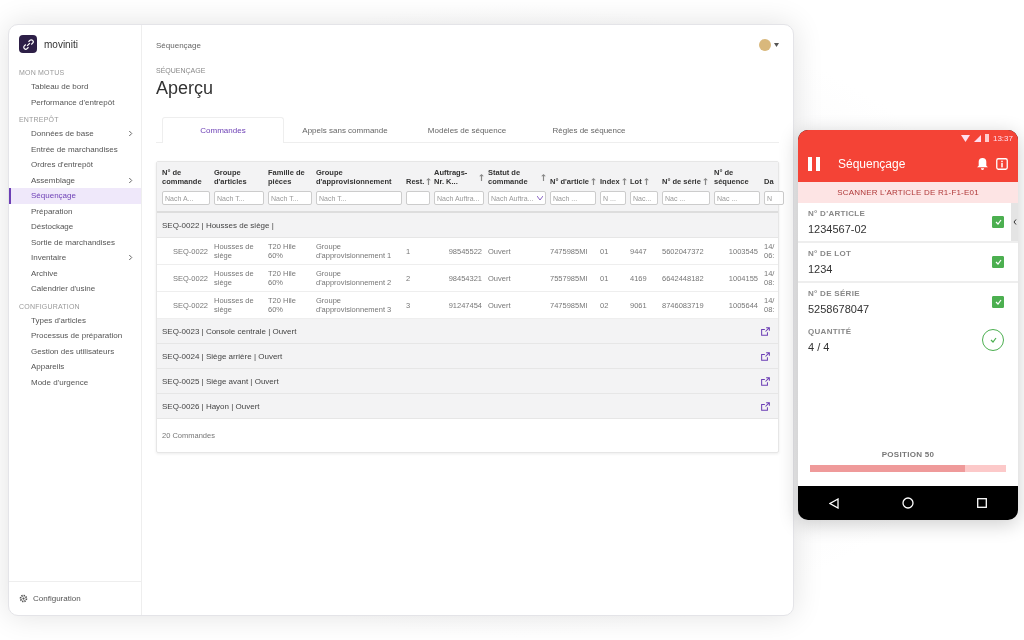 This screenshot has height=640, width=1024. What do you see at coordinates (467, 356) in the screenshot?
I see `group-row: SEQ-0024 | Siège arrière | Ouvert` at bounding box center [467, 356].